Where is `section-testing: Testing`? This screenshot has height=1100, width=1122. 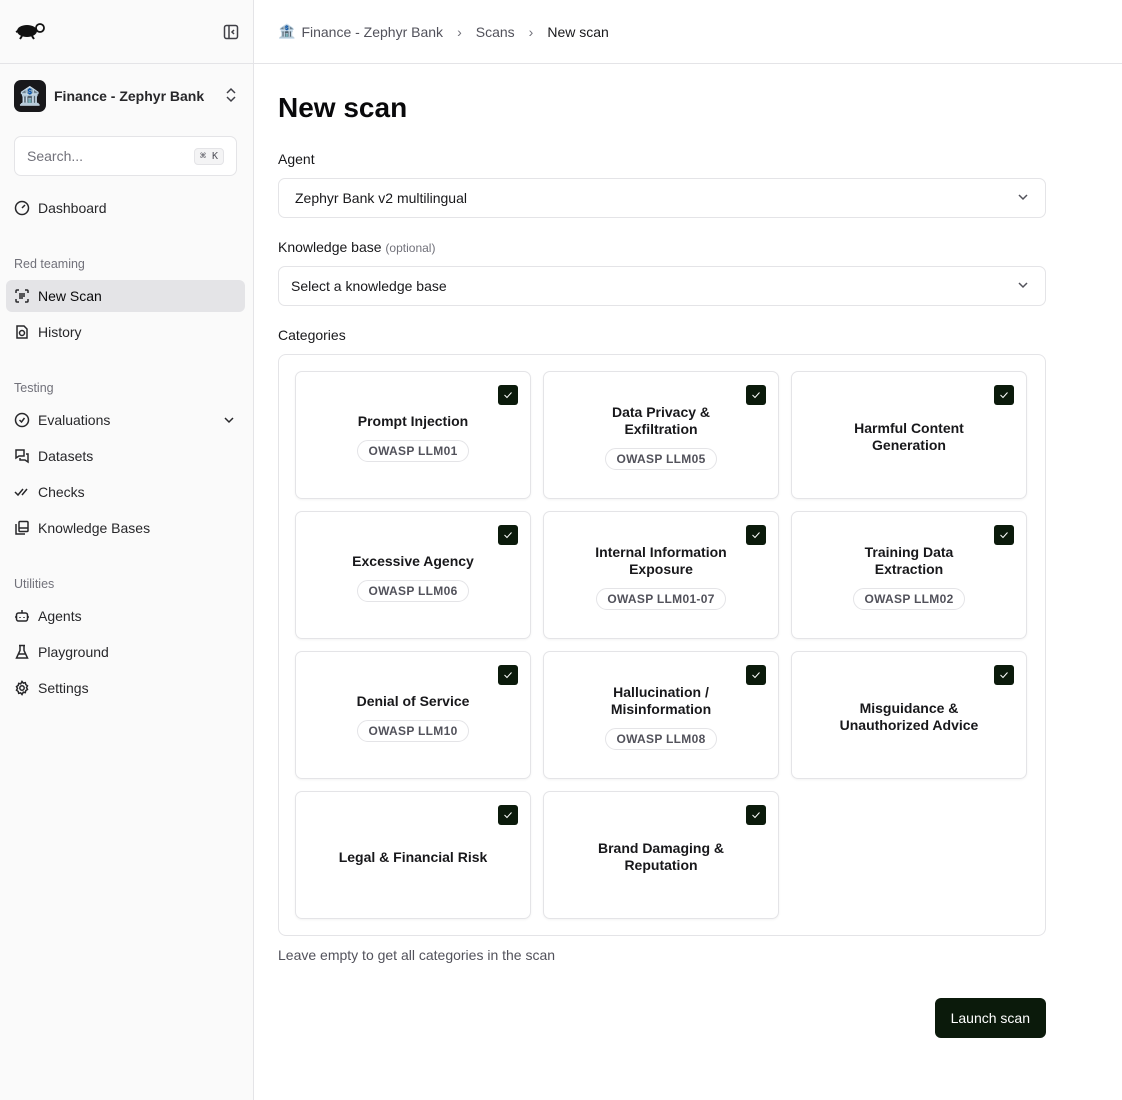
section-testing: Testing is located at coordinates (34, 388).